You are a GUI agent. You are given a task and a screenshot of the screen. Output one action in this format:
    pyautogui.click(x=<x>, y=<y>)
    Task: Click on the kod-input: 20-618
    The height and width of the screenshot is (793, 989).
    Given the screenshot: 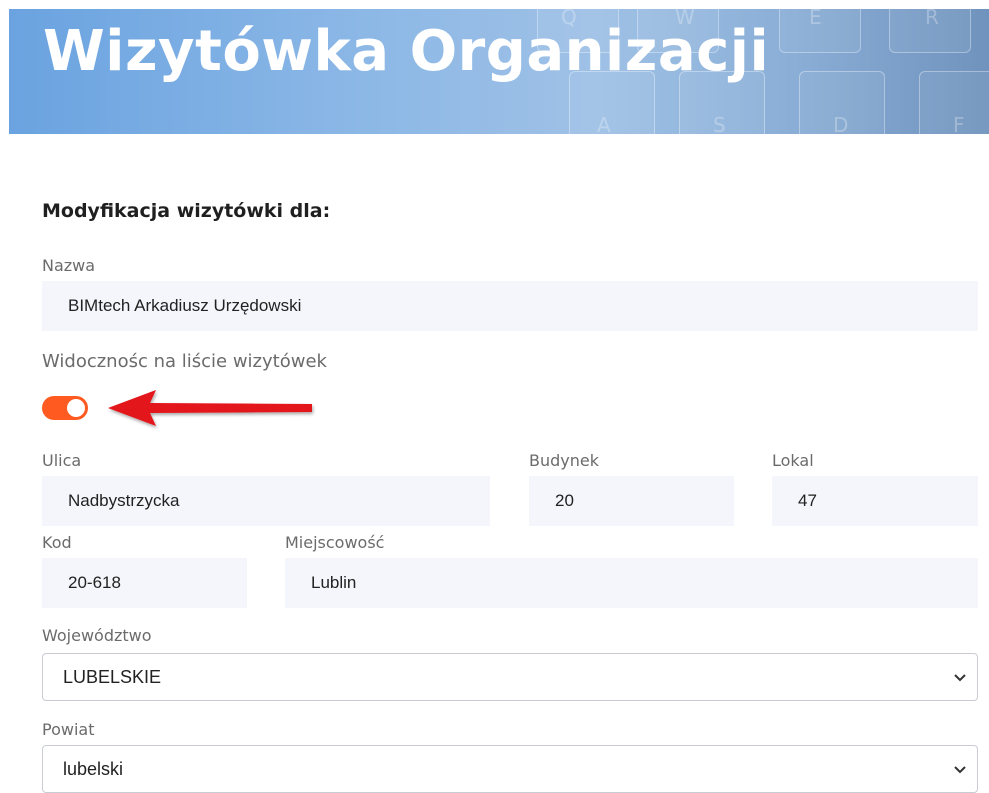 What is the action you would take?
    pyautogui.click(x=144, y=583)
    